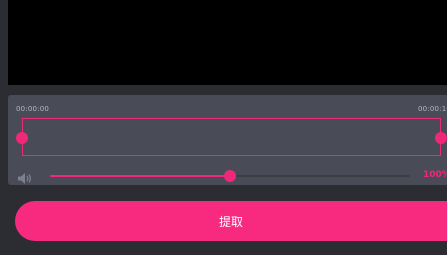 Image resolution: width=447 pixels, height=255 pixels. What do you see at coordinates (25, 177) in the screenshot?
I see `speaker-icon` at bounding box center [25, 177].